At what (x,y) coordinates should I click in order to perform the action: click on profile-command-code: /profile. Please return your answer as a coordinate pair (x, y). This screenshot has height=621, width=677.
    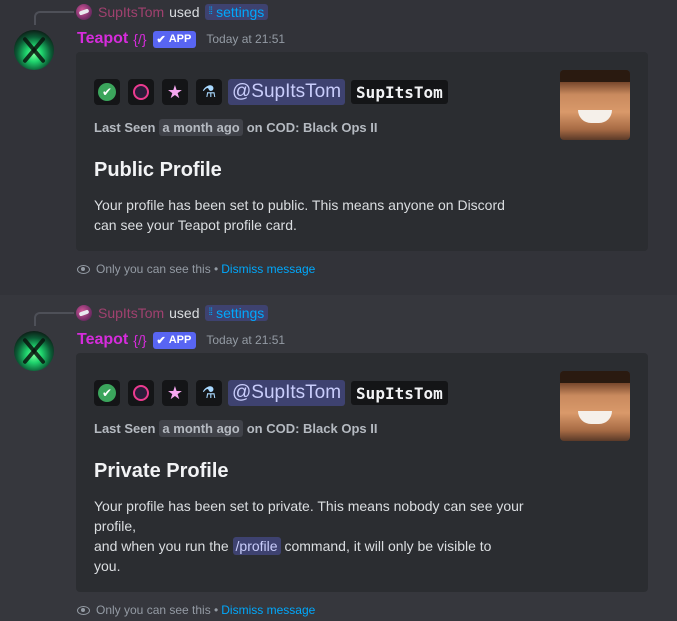
    Looking at the image, I should click on (256, 546).